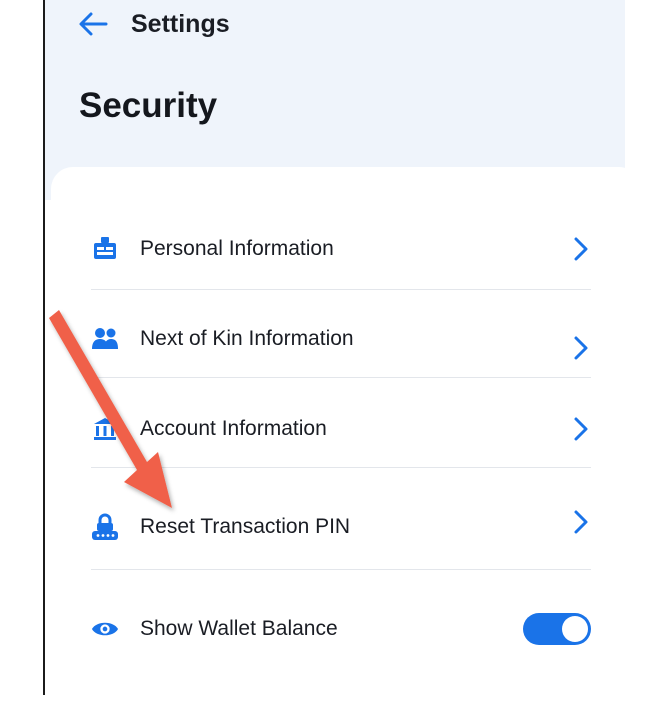  Describe the element at coordinates (105, 429) in the screenshot. I see `bank-icon` at that location.